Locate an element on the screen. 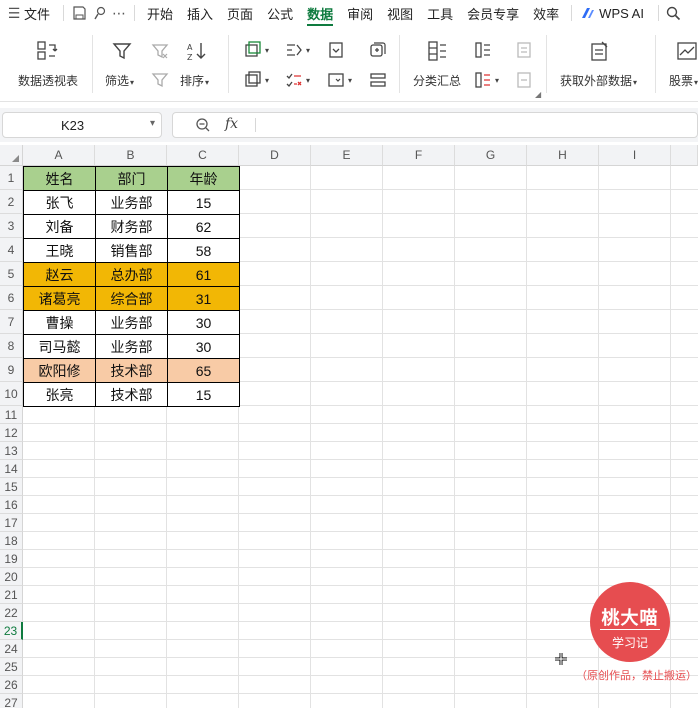 Image resolution: width=698 pixels, height=708 pixels. table-cell: 销售部 is located at coordinates (131, 250).